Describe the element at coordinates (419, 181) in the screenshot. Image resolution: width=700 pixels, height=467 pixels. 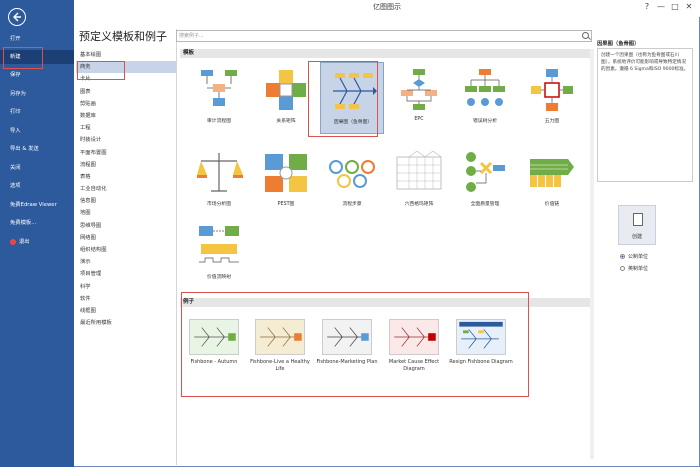
I see `template-six-sigma-matrix: 六西格玛矩阵` at that location.